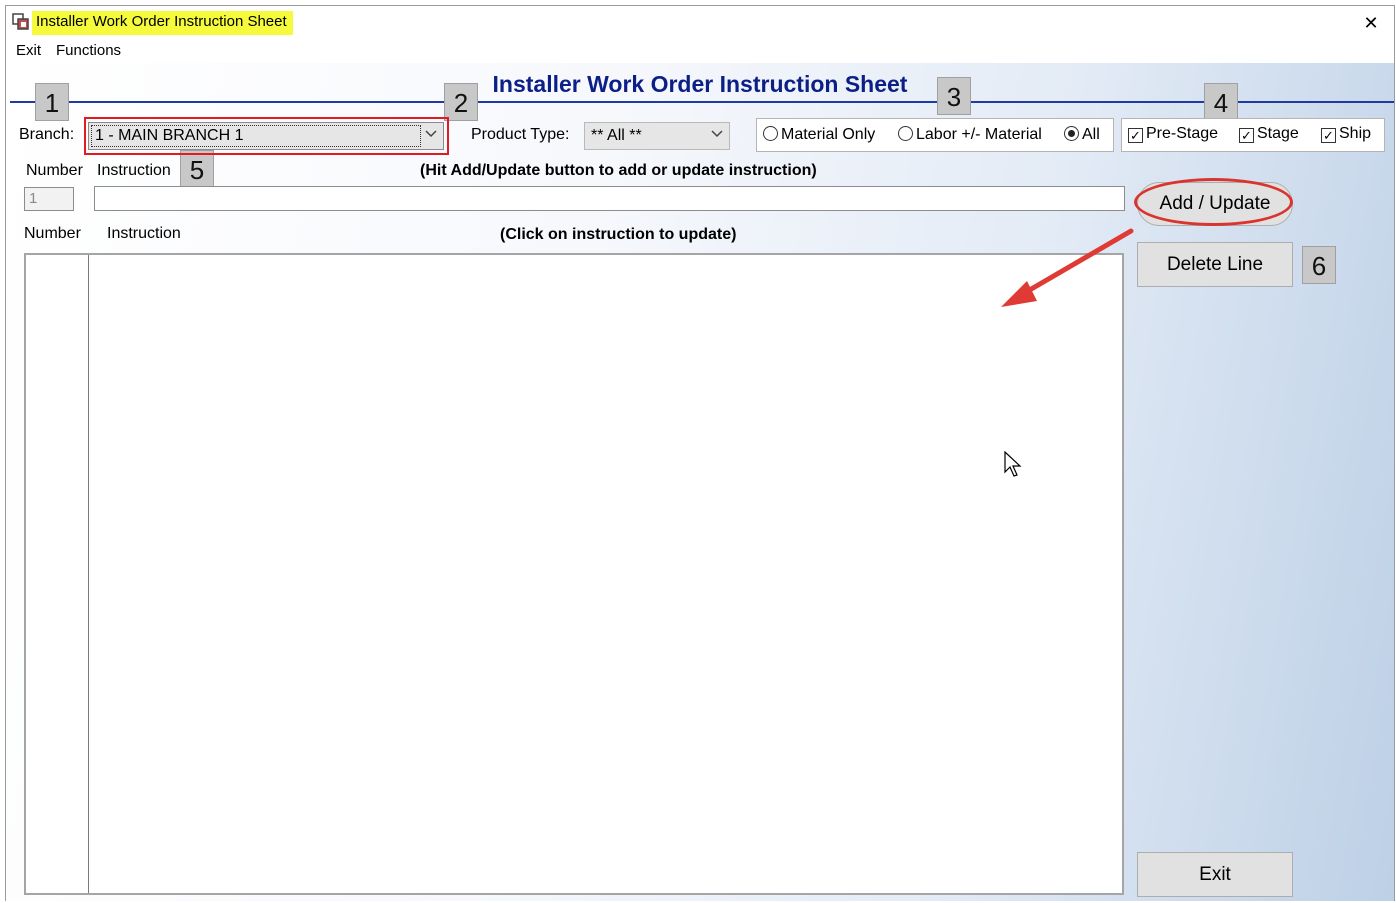 This screenshot has width=1396, height=903. I want to click on entry-instruction-header: Instruction, so click(134, 170).